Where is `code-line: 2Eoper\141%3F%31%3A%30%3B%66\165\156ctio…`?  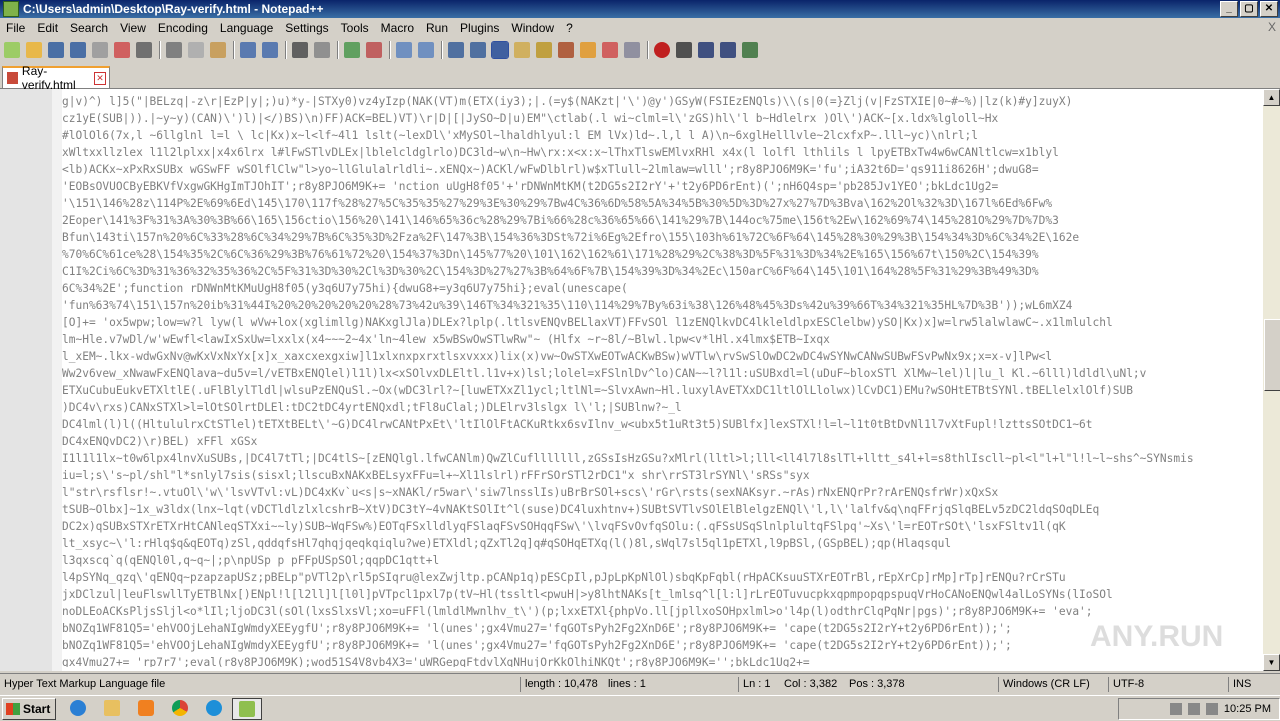
code-line: 2Eoper\141%3F%31%3A%30%3B%66\165\156ctio… is located at coordinates (659, 220).